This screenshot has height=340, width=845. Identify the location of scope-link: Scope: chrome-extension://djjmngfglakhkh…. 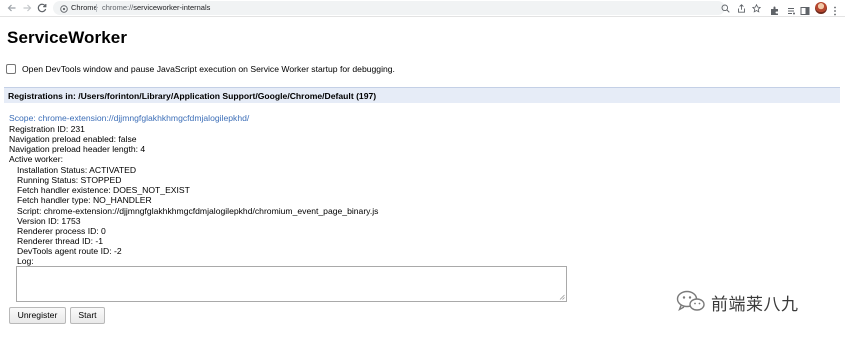
(129, 118).